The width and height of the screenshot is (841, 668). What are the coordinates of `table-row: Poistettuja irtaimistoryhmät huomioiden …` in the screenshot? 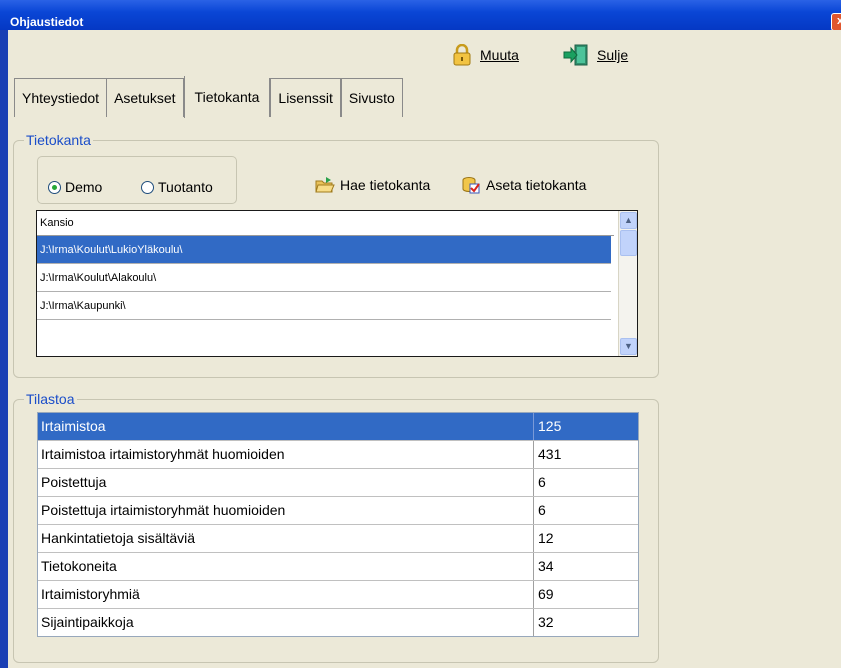 It's located at (338, 511).